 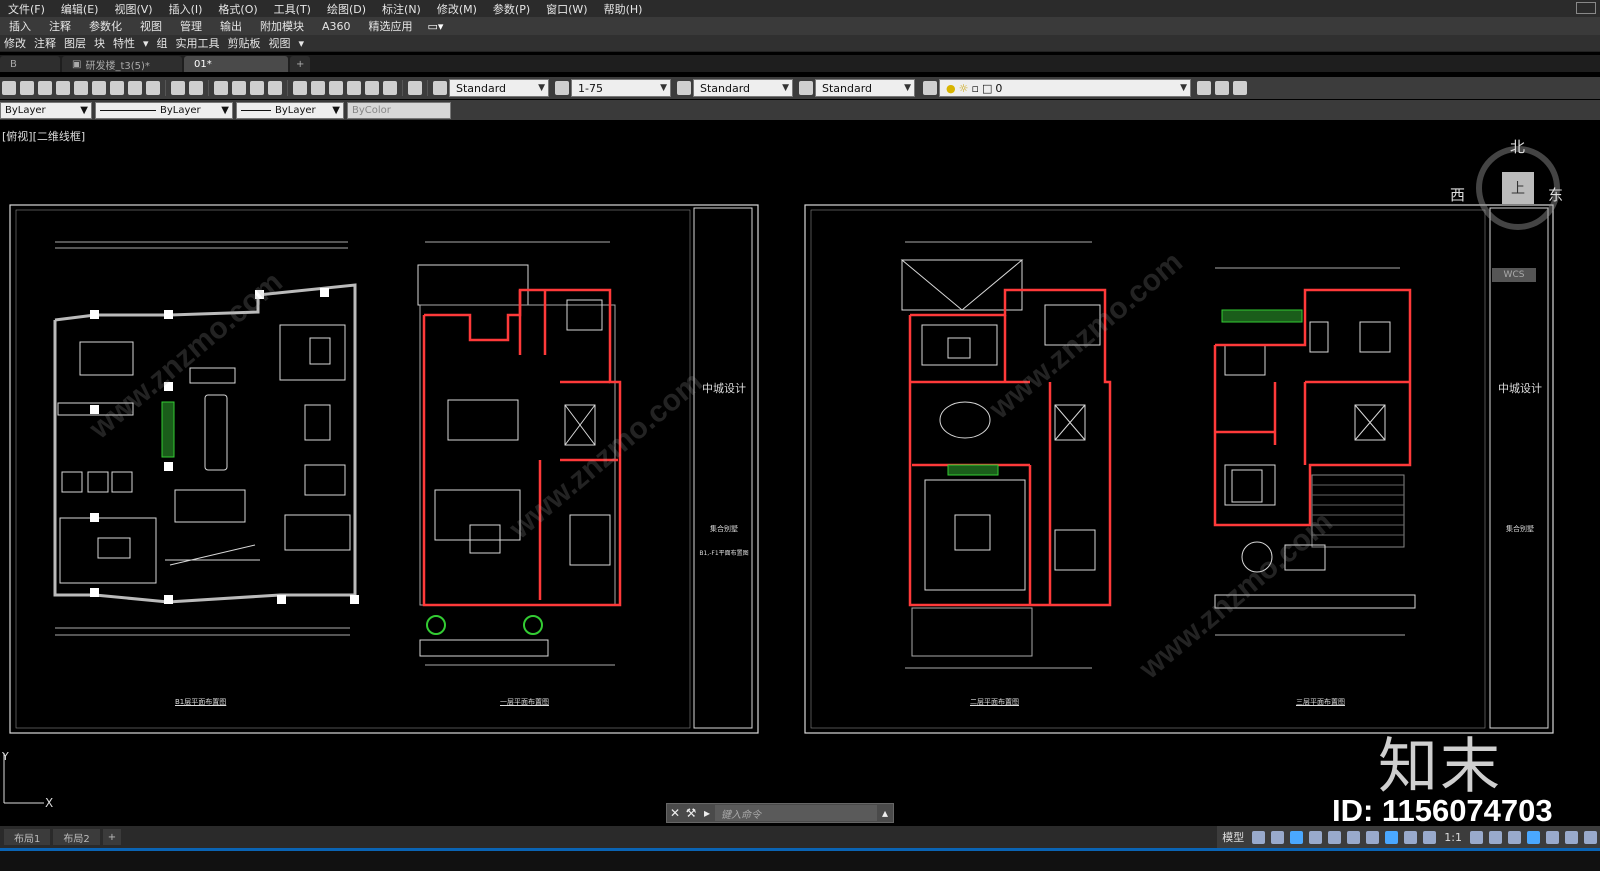 I want to click on wcs-menu: WCS, so click(x=1514, y=275).